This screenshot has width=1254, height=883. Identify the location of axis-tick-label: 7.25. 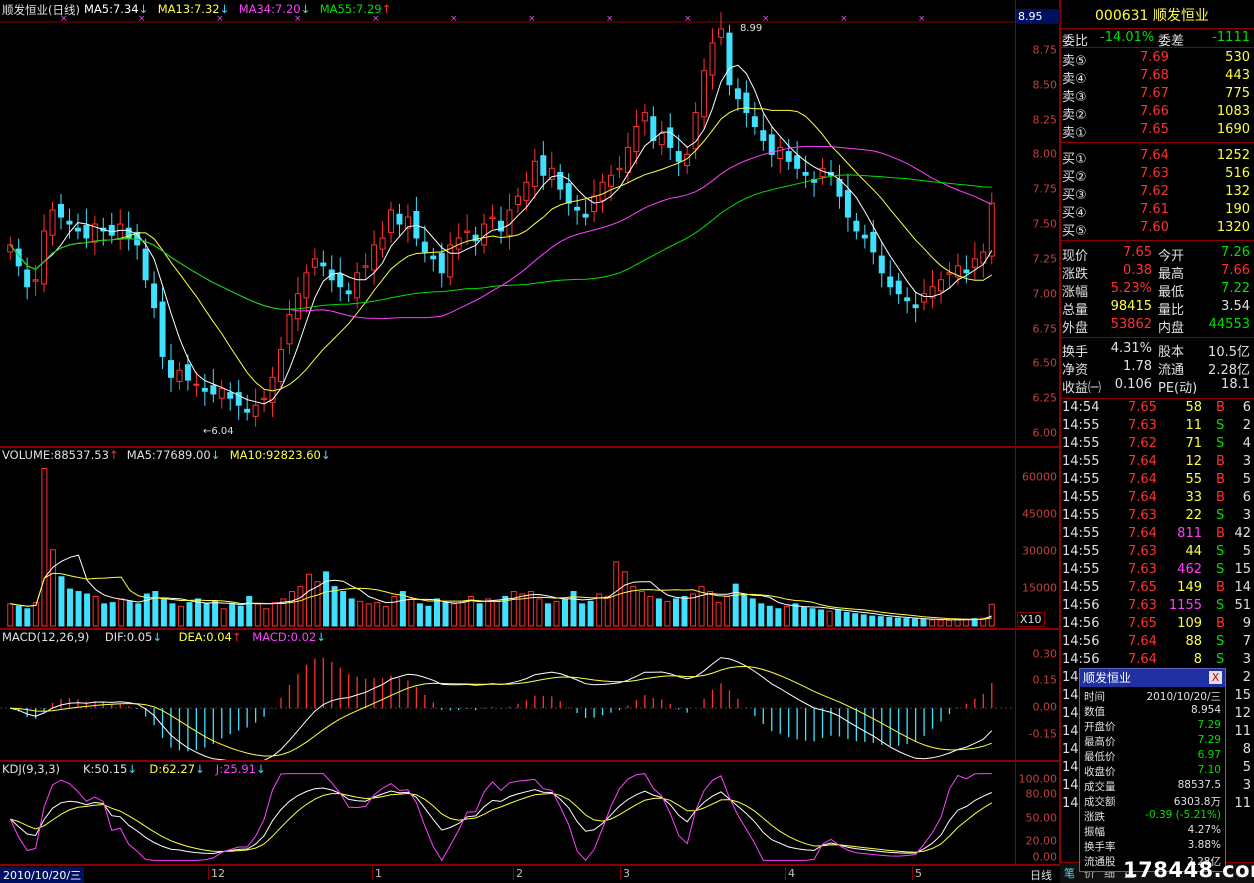
(1045, 259).